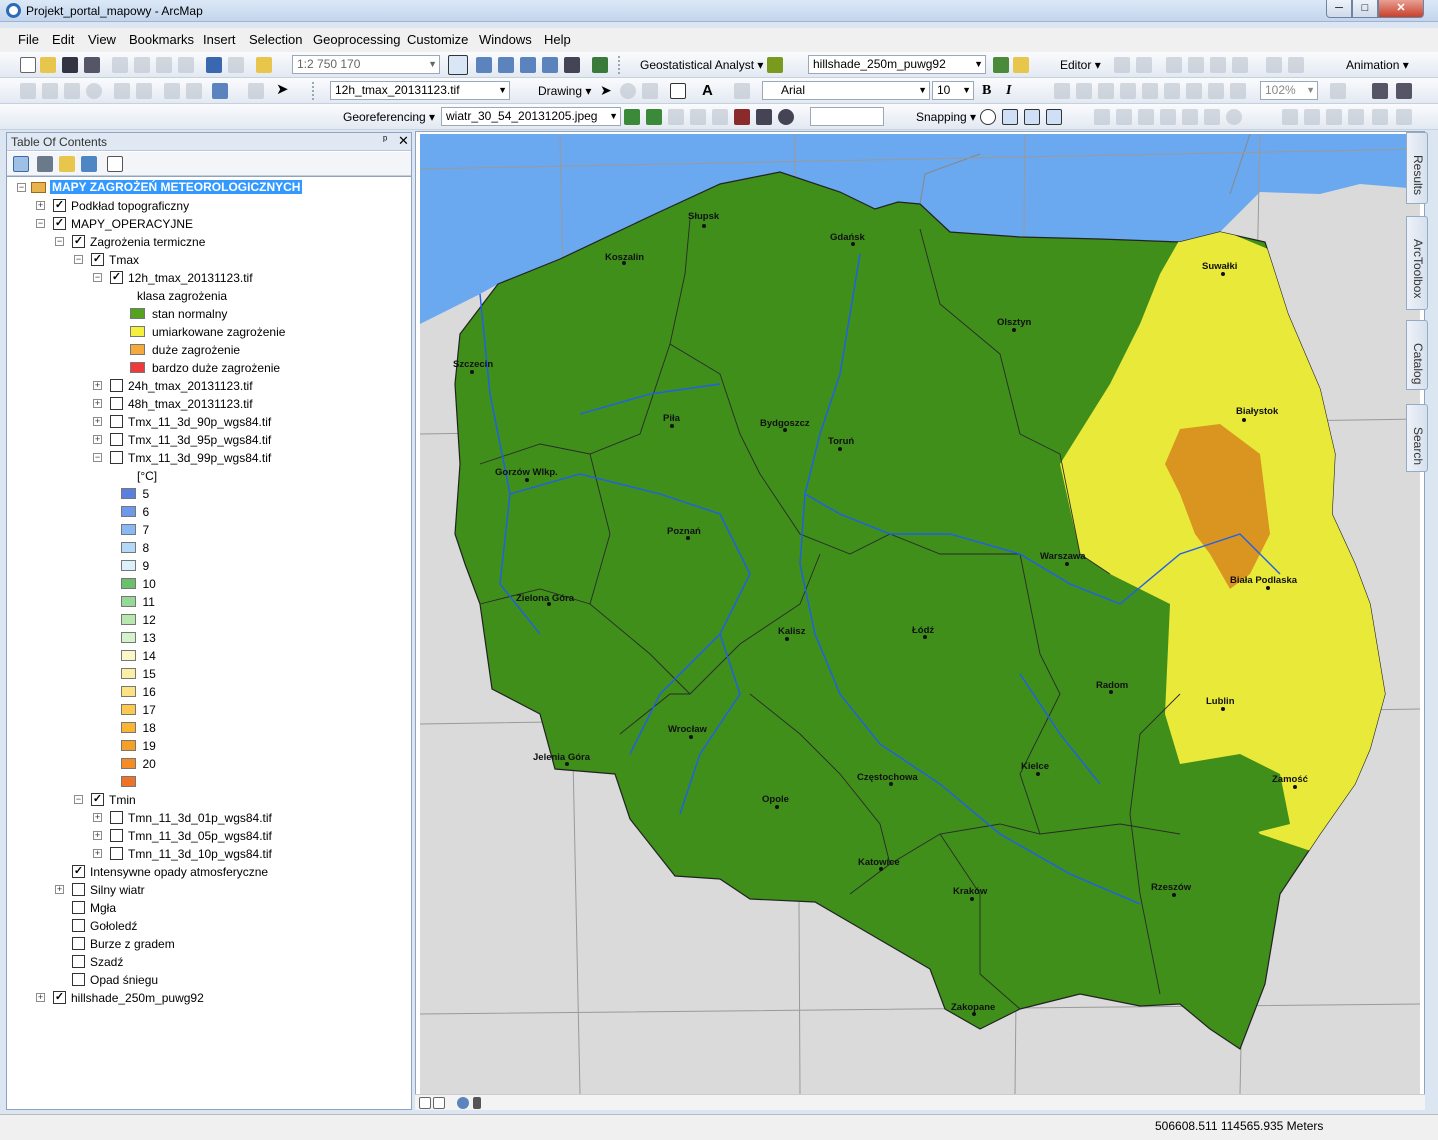 The width and height of the screenshot is (1438, 1140). I want to click on link-table-icon, so click(764, 117).